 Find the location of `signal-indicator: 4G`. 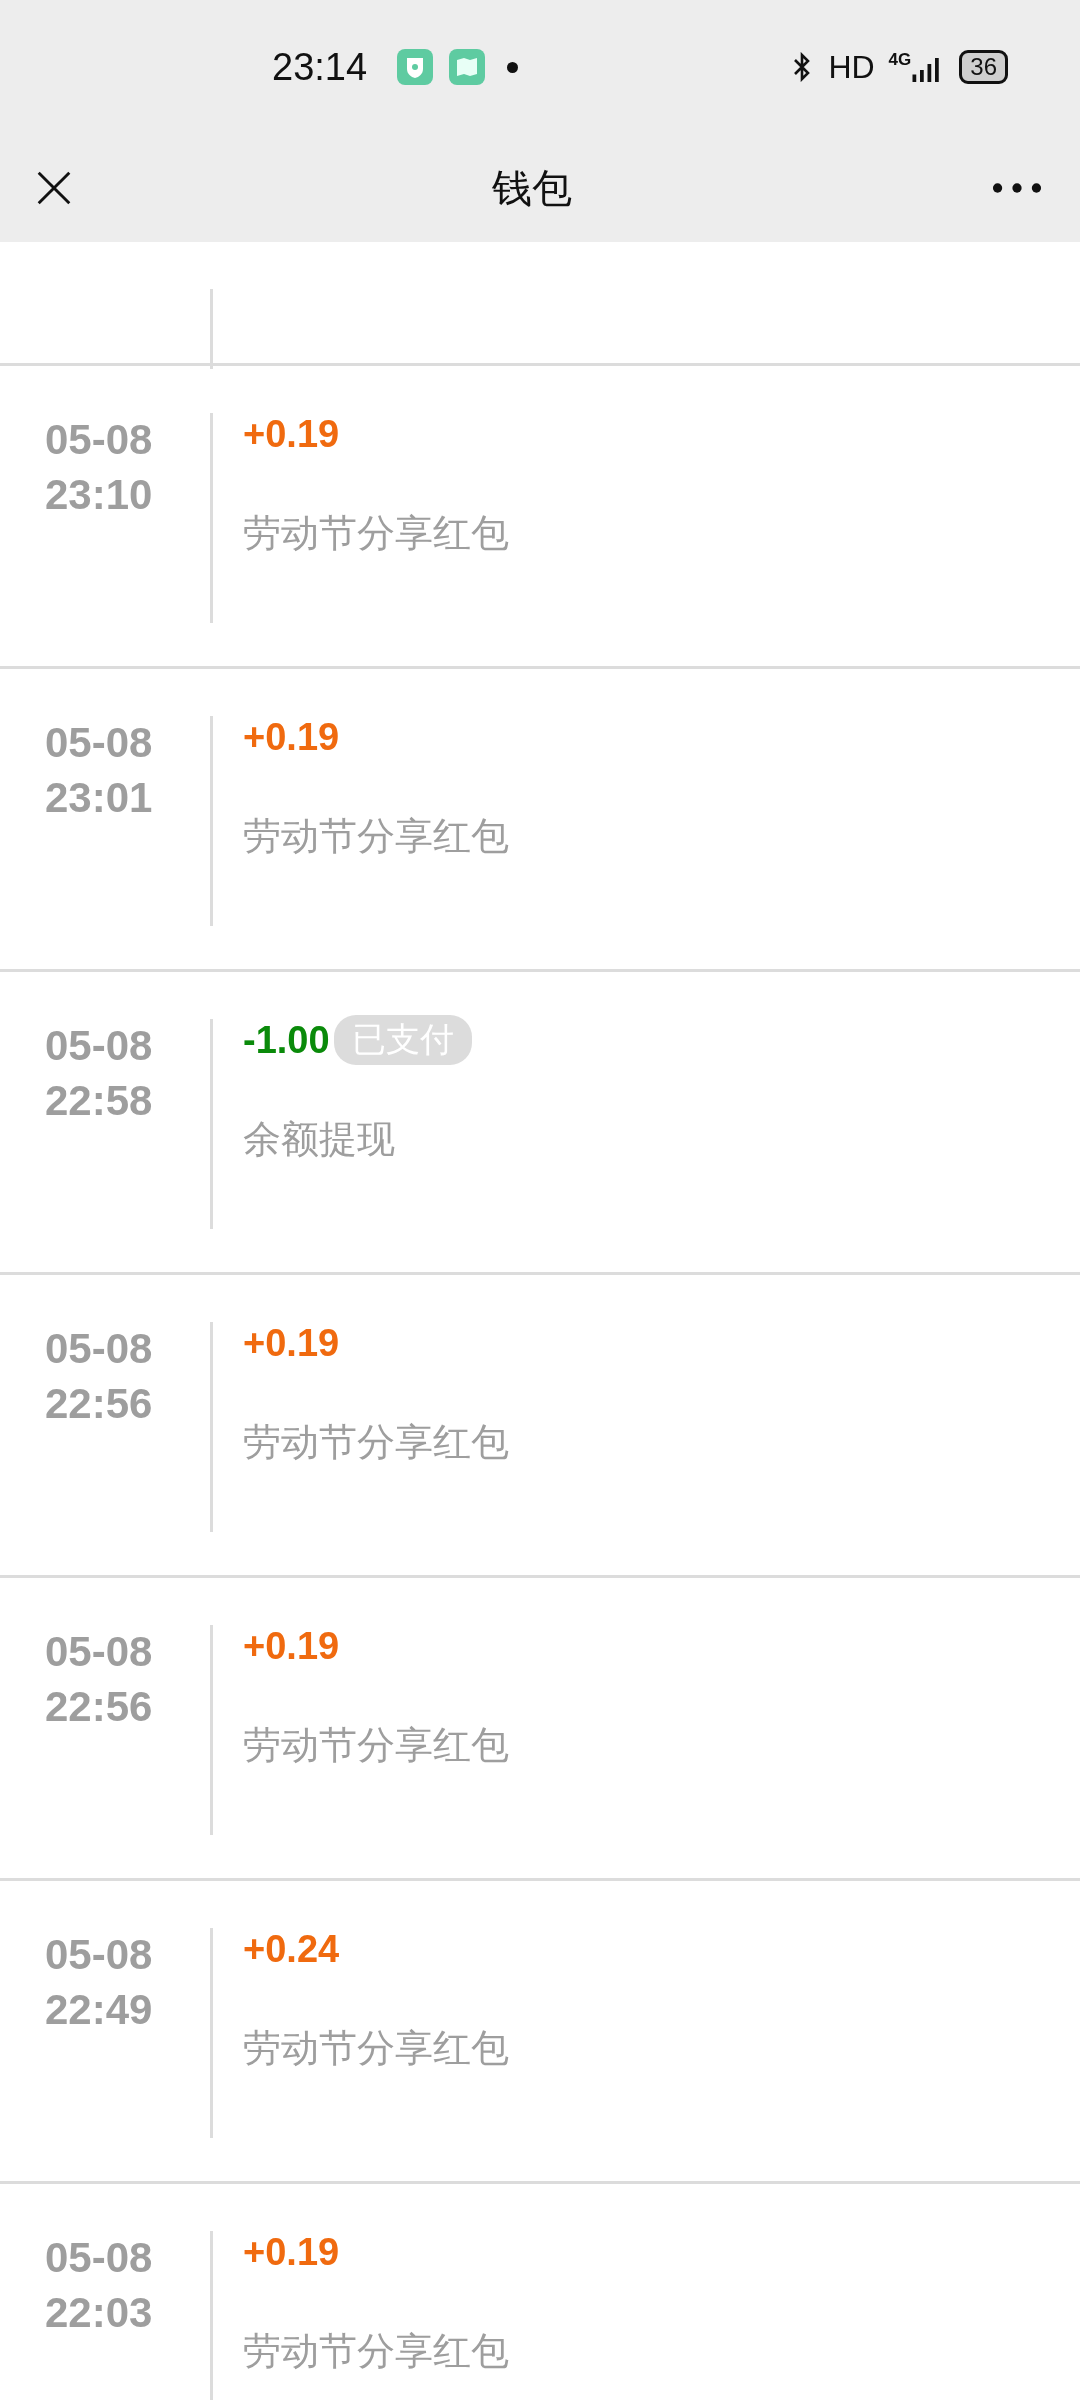

signal-indicator: 4G is located at coordinates (915, 67).